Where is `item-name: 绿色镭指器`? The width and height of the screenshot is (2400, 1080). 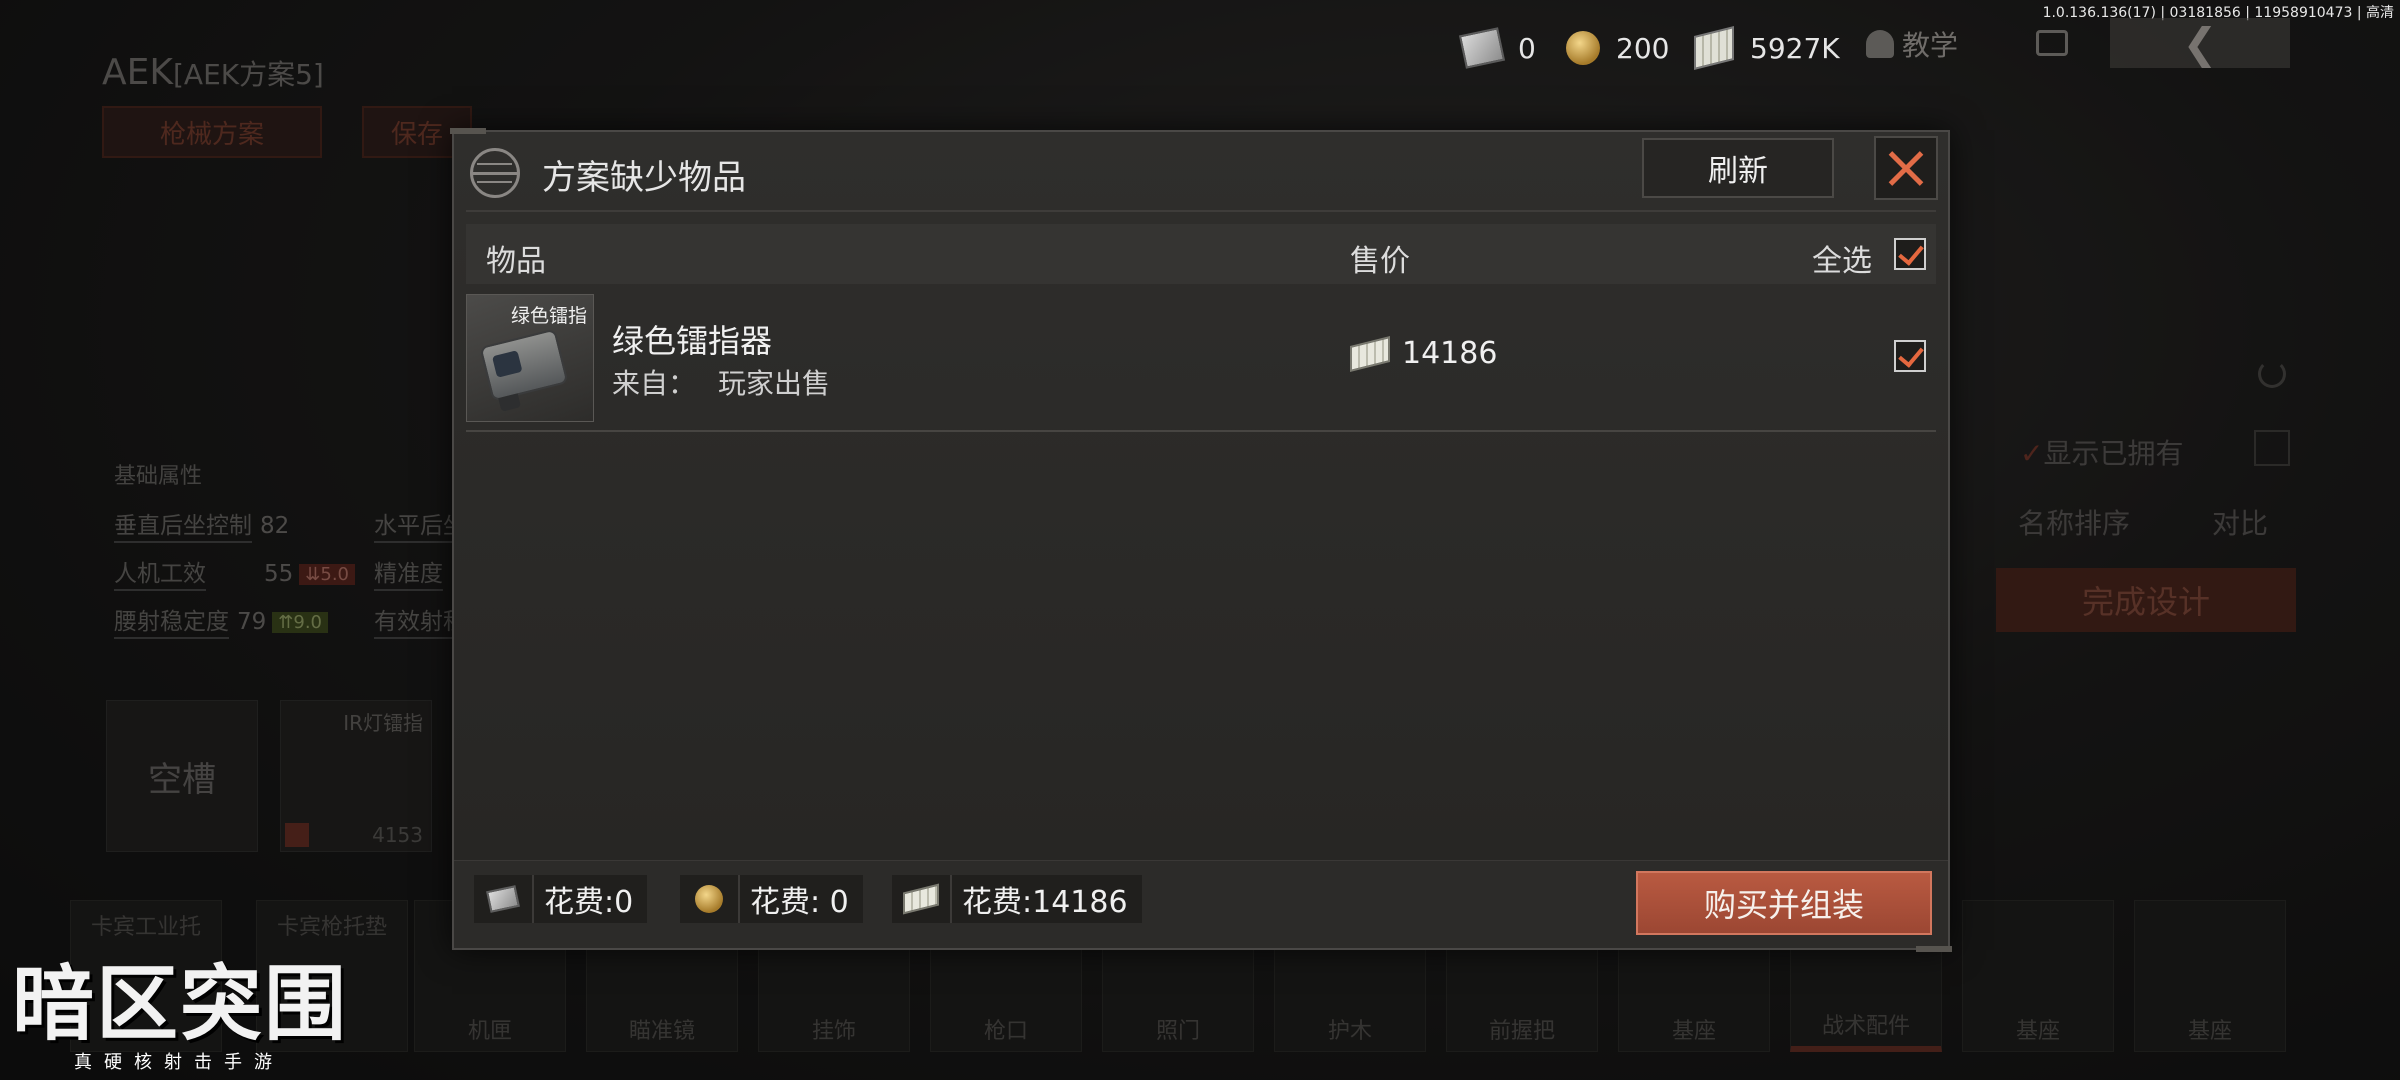
item-name: 绿色镭指器 is located at coordinates (692, 341).